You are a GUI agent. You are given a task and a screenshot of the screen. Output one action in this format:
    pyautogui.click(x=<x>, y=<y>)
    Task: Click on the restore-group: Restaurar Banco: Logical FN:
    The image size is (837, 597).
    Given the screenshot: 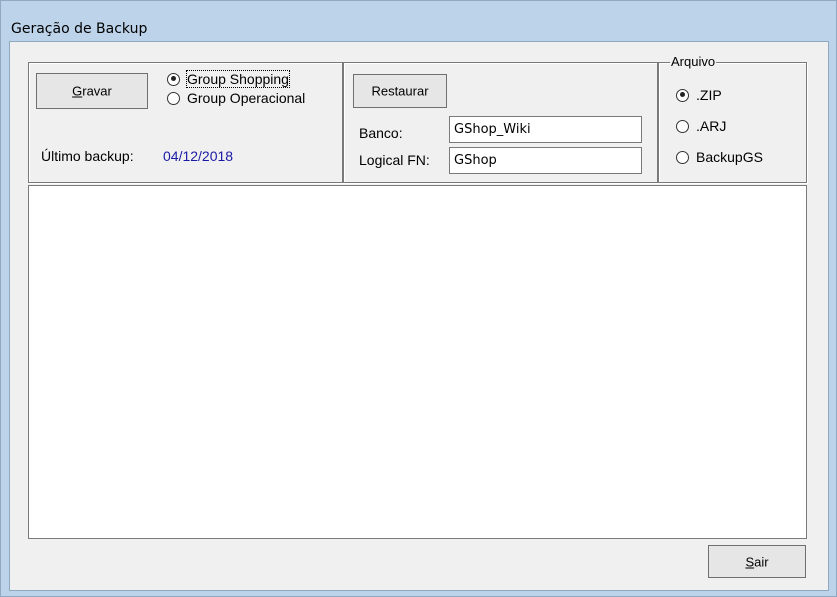 What is the action you would take?
    pyautogui.click(x=500, y=122)
    